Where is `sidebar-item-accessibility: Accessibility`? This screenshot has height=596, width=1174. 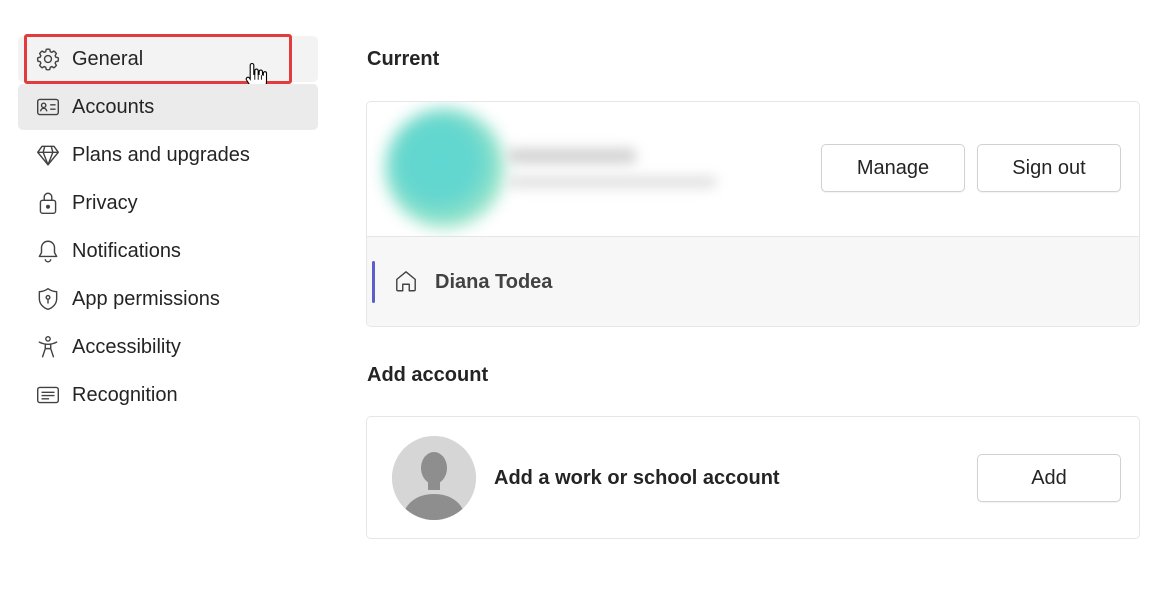 sidebar-item-accessibility: Accessibility is located at coordinates (168, 347).